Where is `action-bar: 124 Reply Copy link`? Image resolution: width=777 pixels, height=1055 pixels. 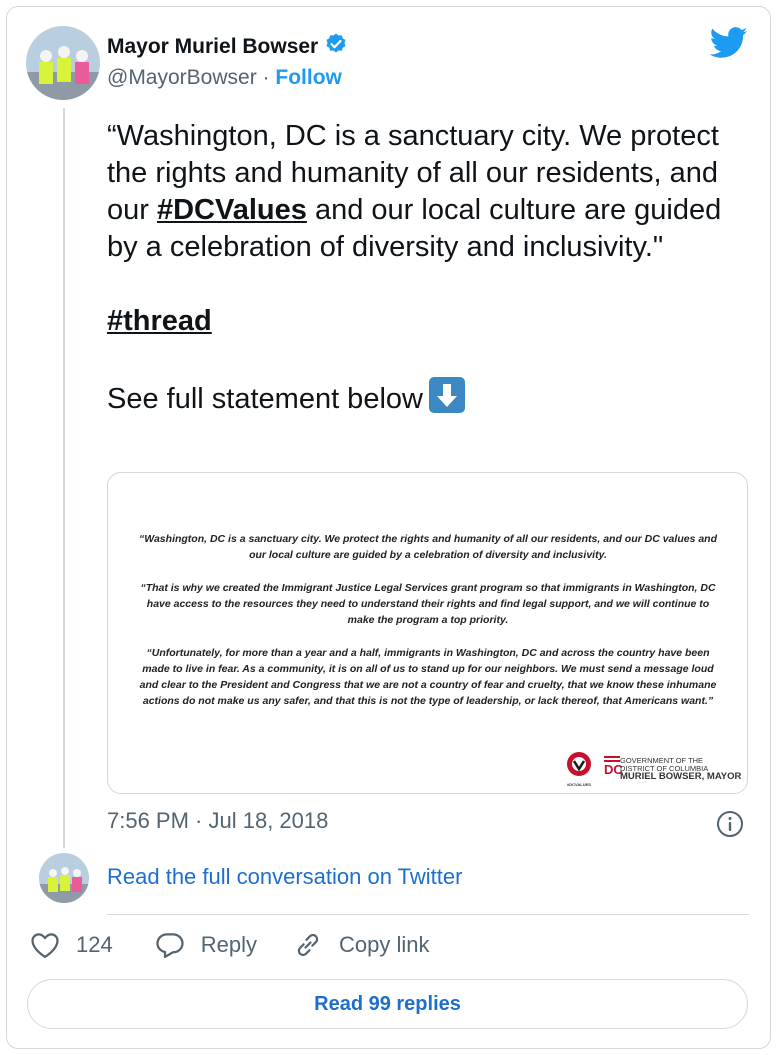
action-bar: 124 Reply Copy link is located at coordinates (229, 945).